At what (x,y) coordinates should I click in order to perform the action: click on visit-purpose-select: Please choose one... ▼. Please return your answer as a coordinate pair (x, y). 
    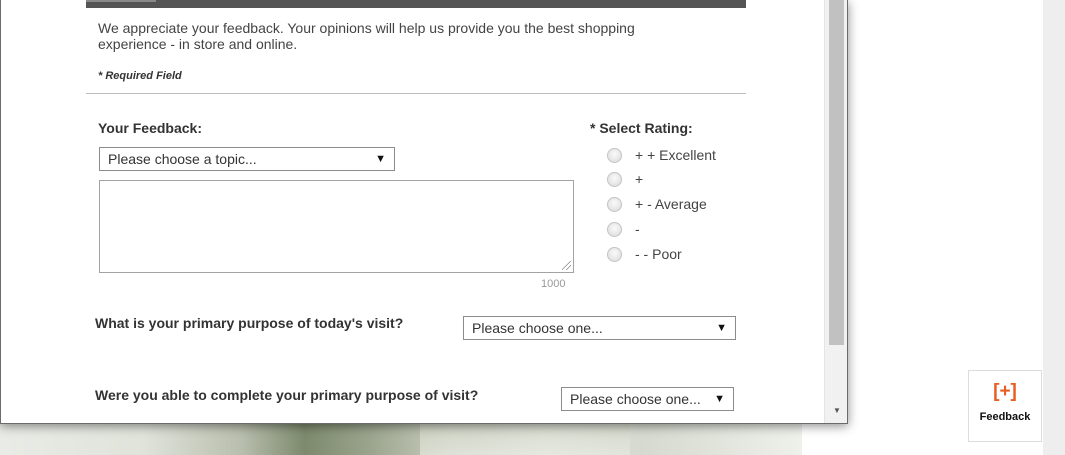
    Looking at the image, I should click on (599, 328).